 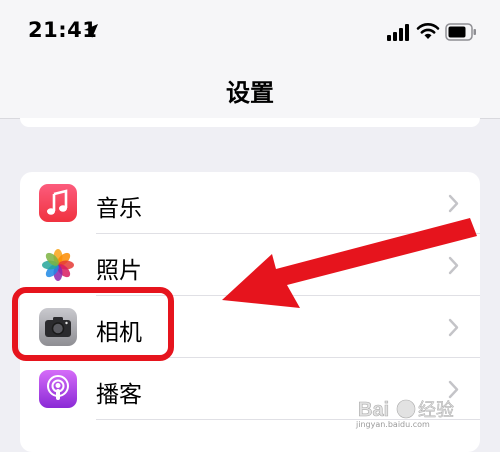 I want to click on settings-item-label: 音乐, so click(x=119, y=209).